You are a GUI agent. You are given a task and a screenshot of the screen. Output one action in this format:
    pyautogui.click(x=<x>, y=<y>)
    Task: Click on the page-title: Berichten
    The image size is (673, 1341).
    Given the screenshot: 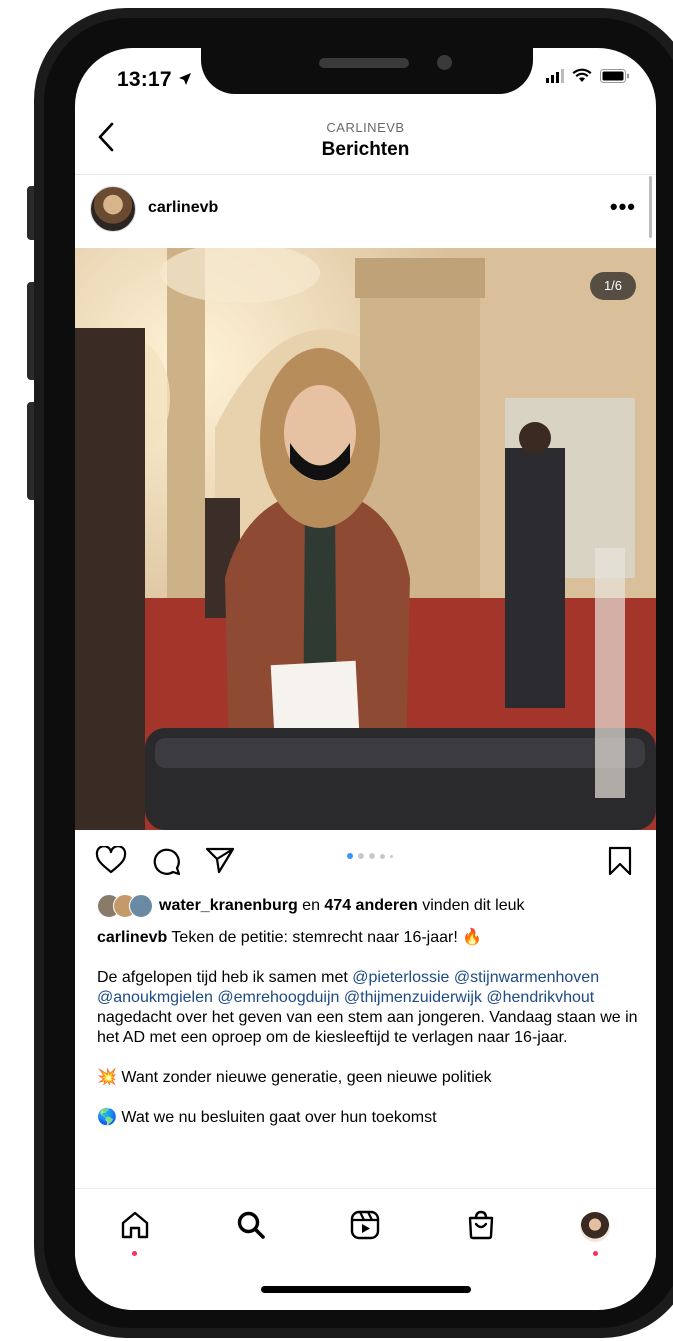 What is the action you would take?
    pyautogui.click(x=365, y=149)
    